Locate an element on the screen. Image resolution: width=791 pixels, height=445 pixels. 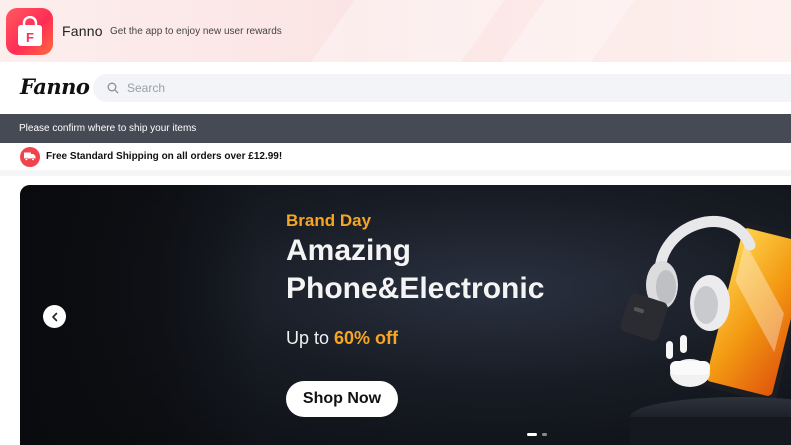
banner-headline-line1: Amazing is located at coordinates (349, 250).